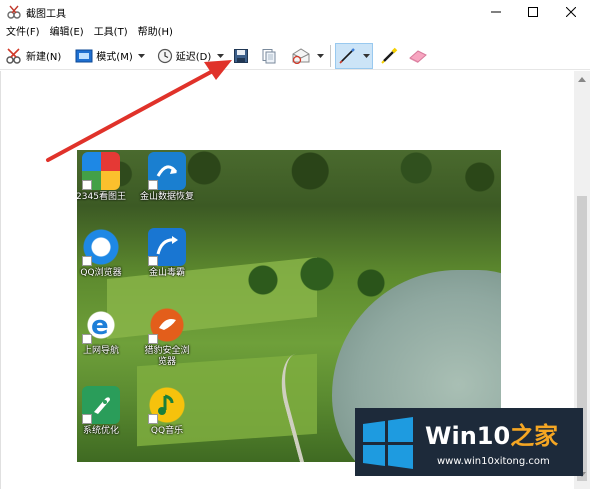 Image resolution: width=590 pixels, height=489 pixels. Describe the element at coordinates (101, 171) in the screenshot. I see `image-viewer-icon` at that location.